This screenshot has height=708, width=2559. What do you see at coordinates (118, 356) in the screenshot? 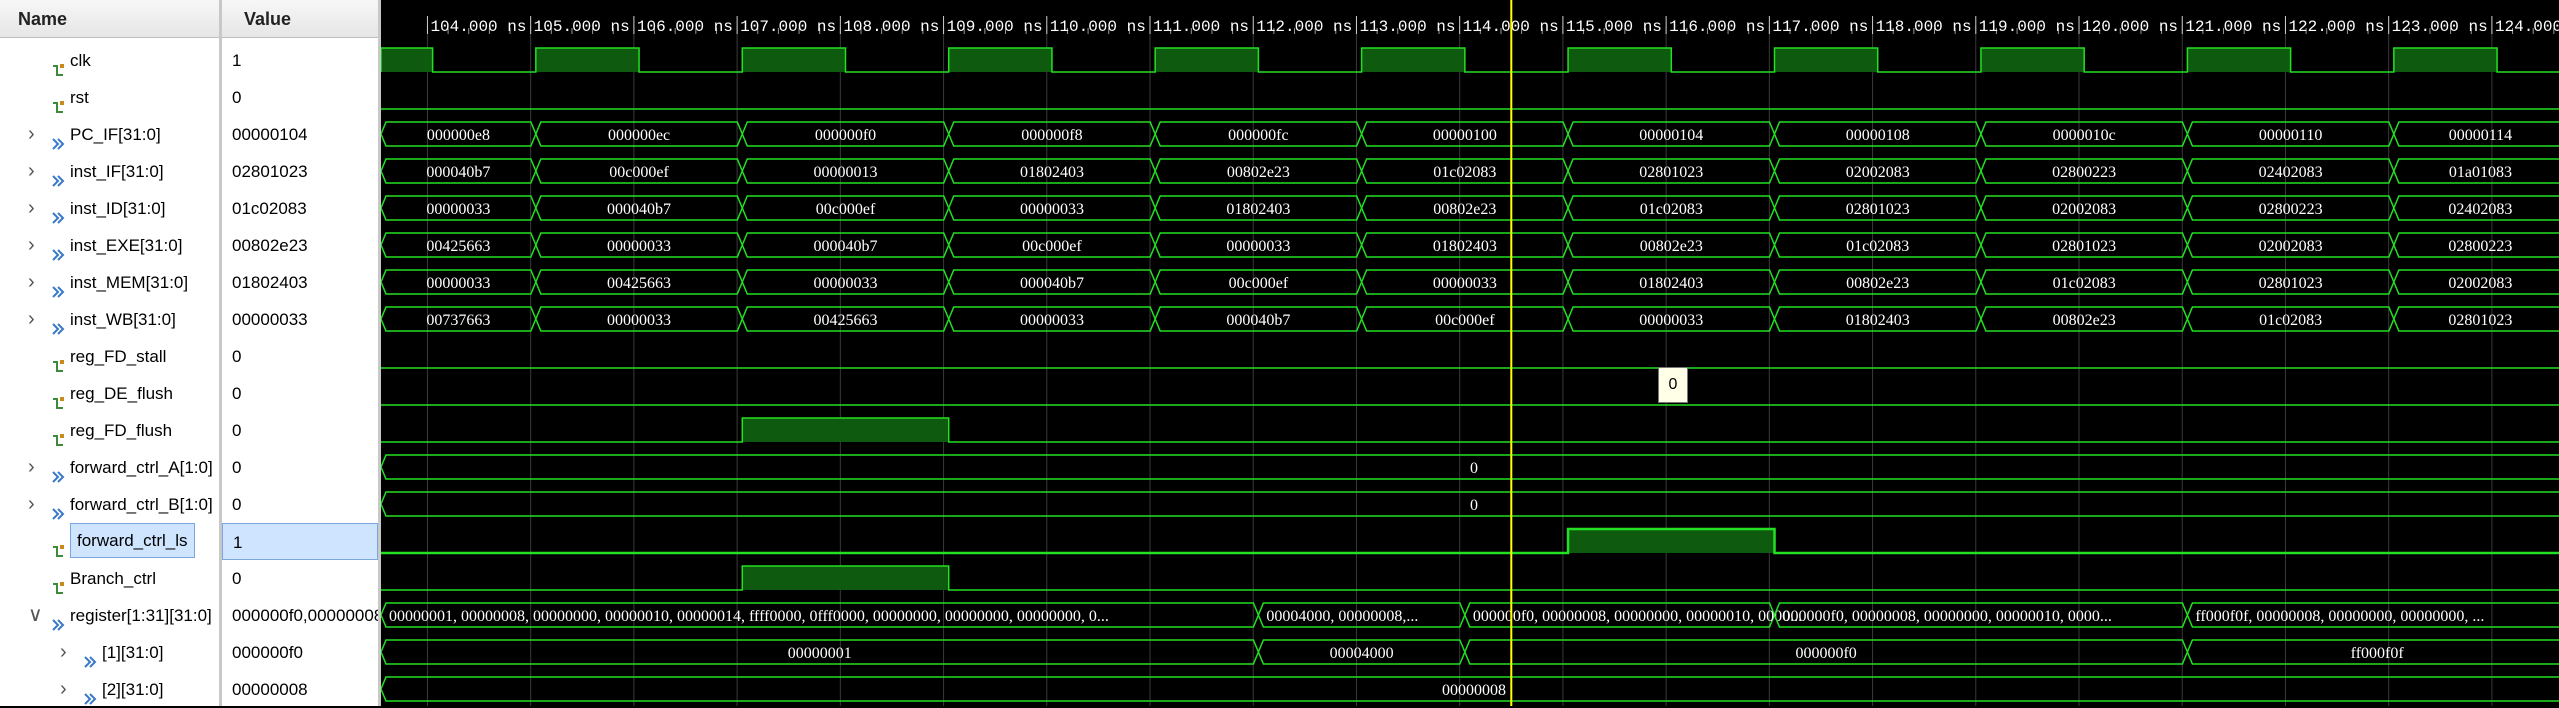
I see `signal-name: reg_FD_stall` at bounding box center [118, 356].